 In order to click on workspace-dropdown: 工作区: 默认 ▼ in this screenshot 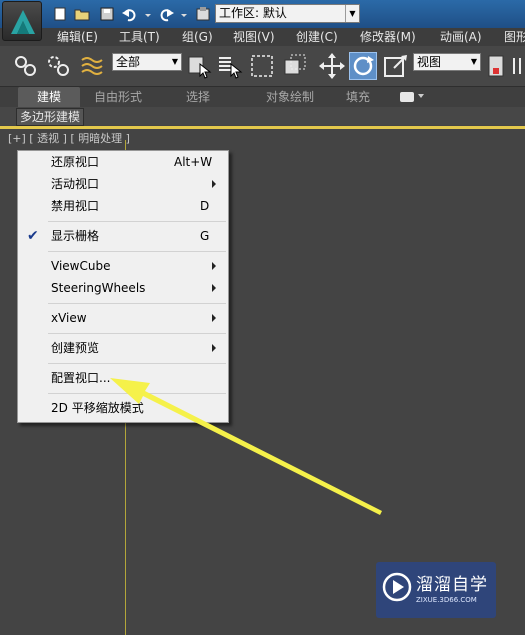, I will do `click(287, 13)`.